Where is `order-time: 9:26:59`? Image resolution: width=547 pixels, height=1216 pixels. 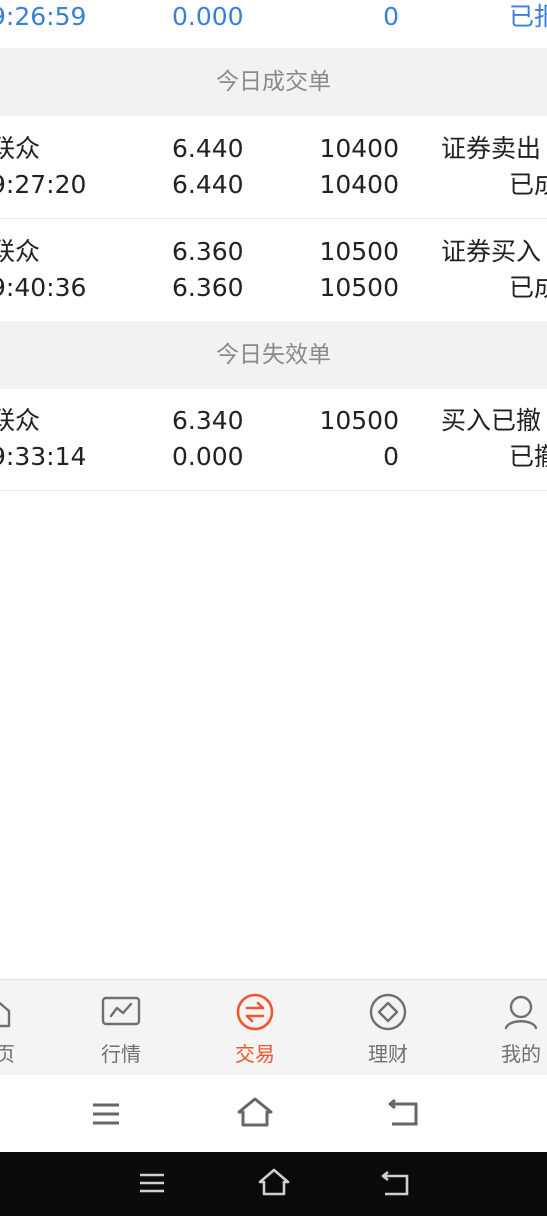
order-time: 9:26:59 is located at coordinates (43, 16).